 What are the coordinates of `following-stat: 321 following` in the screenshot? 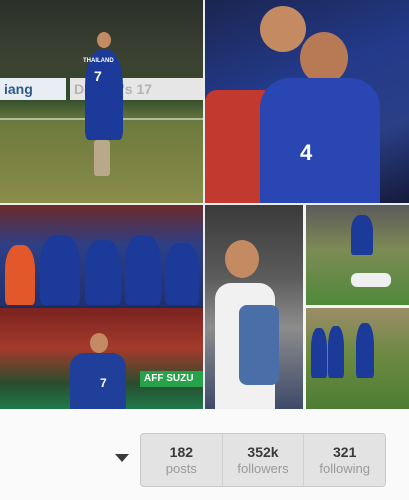 It's located at (344, 460).